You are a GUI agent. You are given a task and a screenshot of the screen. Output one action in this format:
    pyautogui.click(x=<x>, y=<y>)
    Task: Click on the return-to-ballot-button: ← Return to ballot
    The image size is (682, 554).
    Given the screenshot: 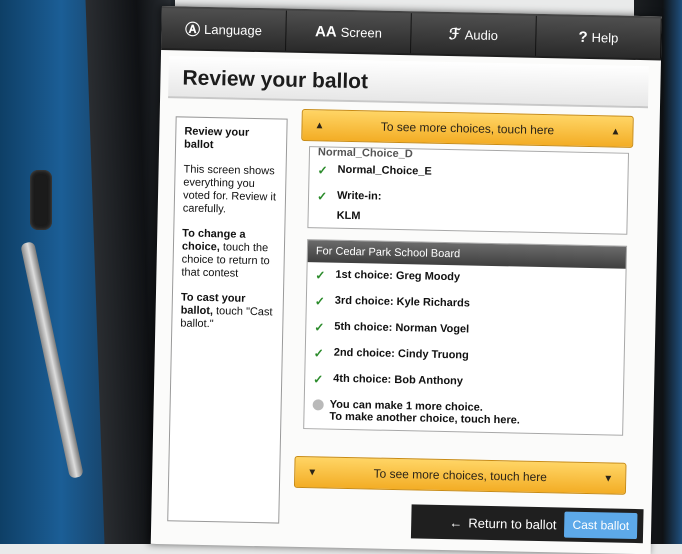 What is the action you would take?
    pyautogui.click(x=502, y=523)
    